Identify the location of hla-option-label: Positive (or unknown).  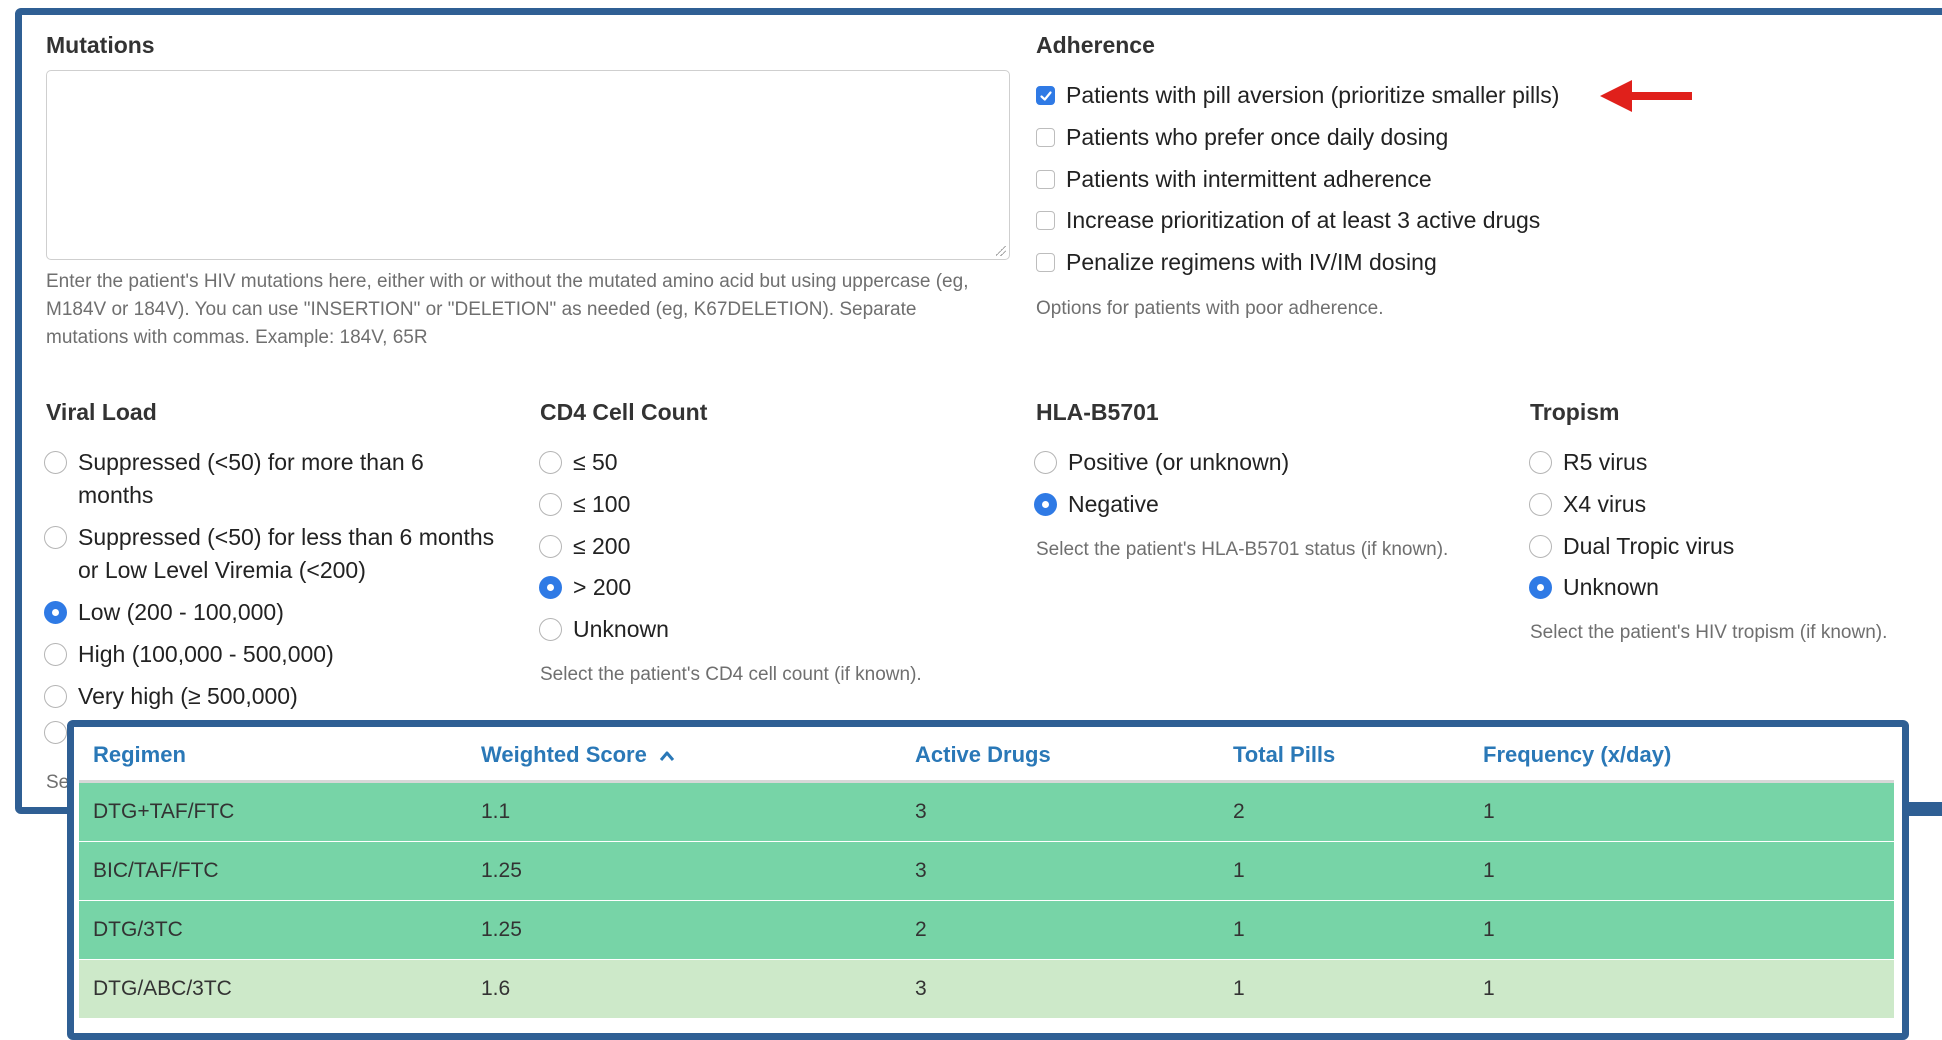
(1179, 462).